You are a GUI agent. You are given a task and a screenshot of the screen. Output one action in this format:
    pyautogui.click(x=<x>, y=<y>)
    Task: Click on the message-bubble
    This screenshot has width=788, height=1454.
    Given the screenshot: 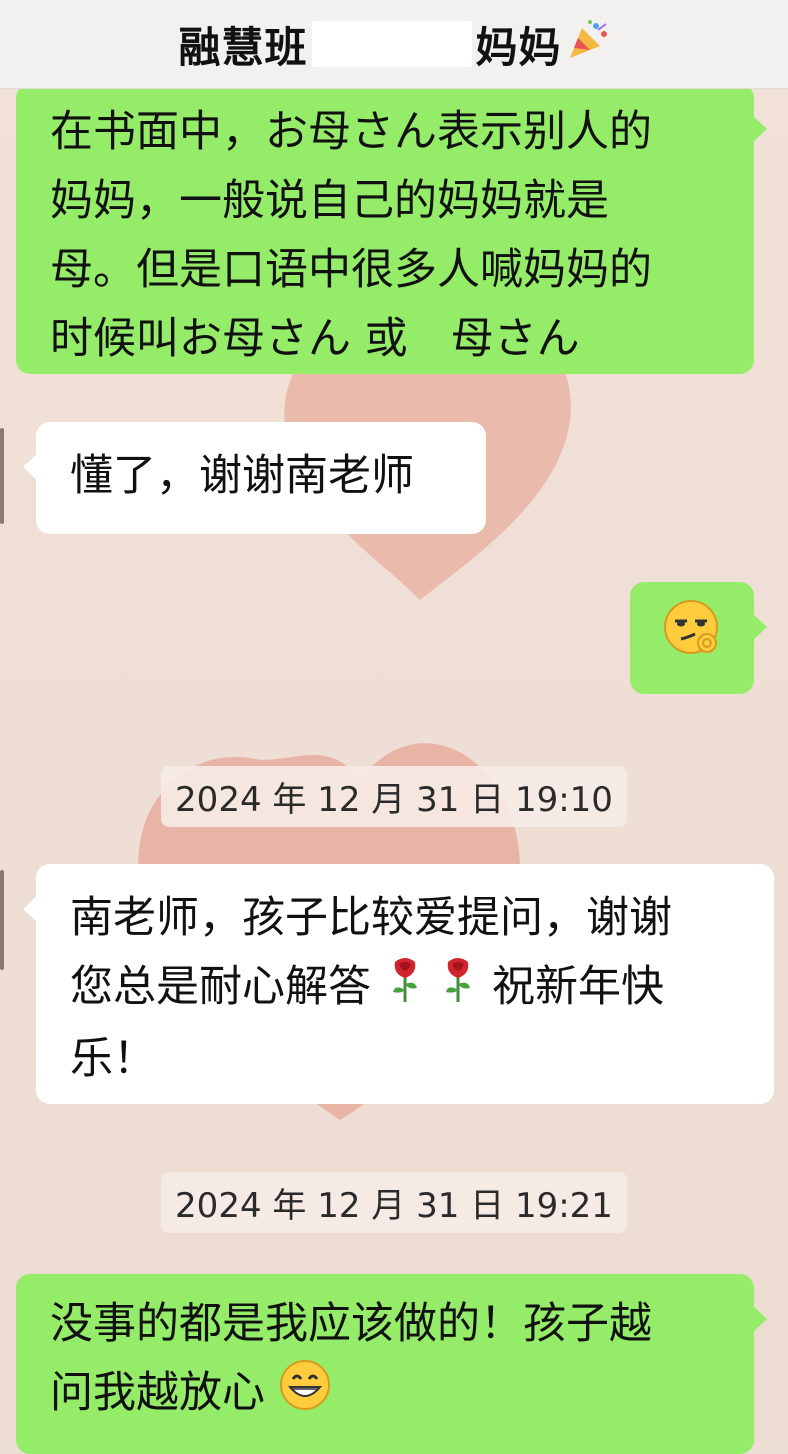 What is the action you would take?
    pyautogui.click(x=698, y=638)
    